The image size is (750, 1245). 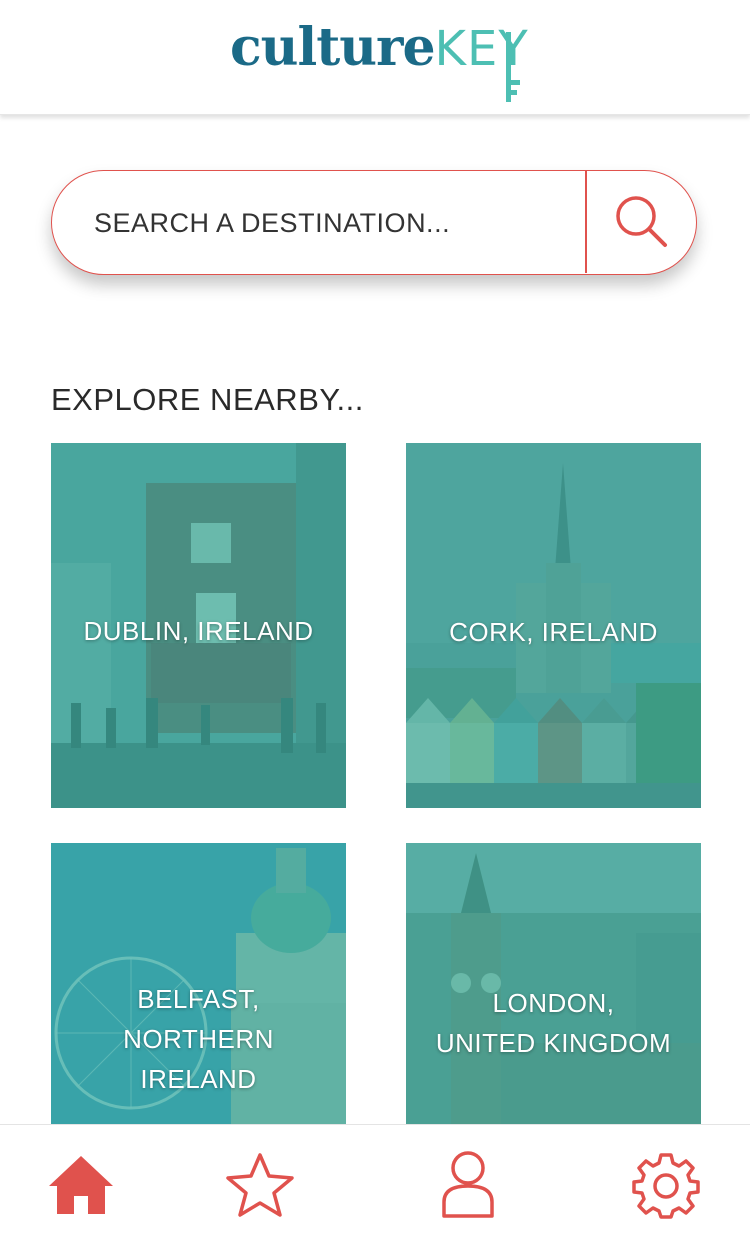 I want to click on search-button, so click(x=642, y=222).